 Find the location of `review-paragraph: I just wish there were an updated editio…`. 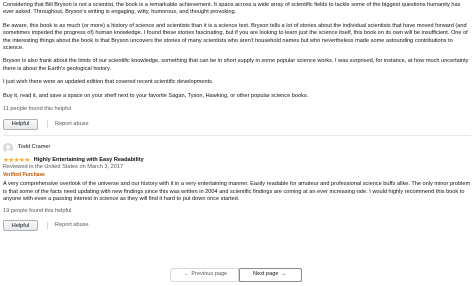

review-paragraph: I just wish there were an updated editio… is located at coordinates (108, 82).